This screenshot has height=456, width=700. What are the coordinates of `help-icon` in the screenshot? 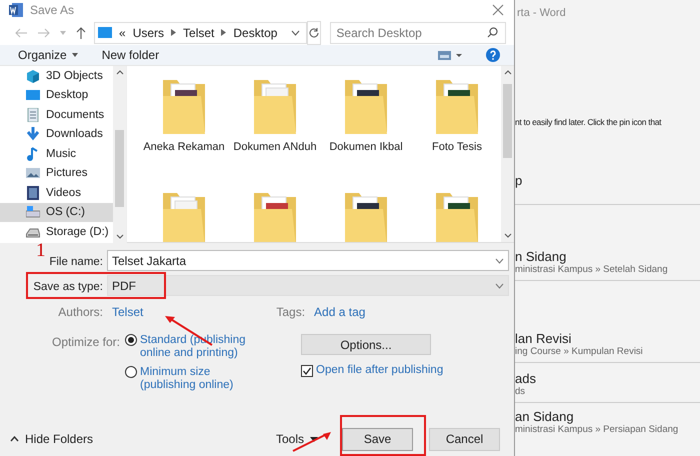 It's located at (493, 55).